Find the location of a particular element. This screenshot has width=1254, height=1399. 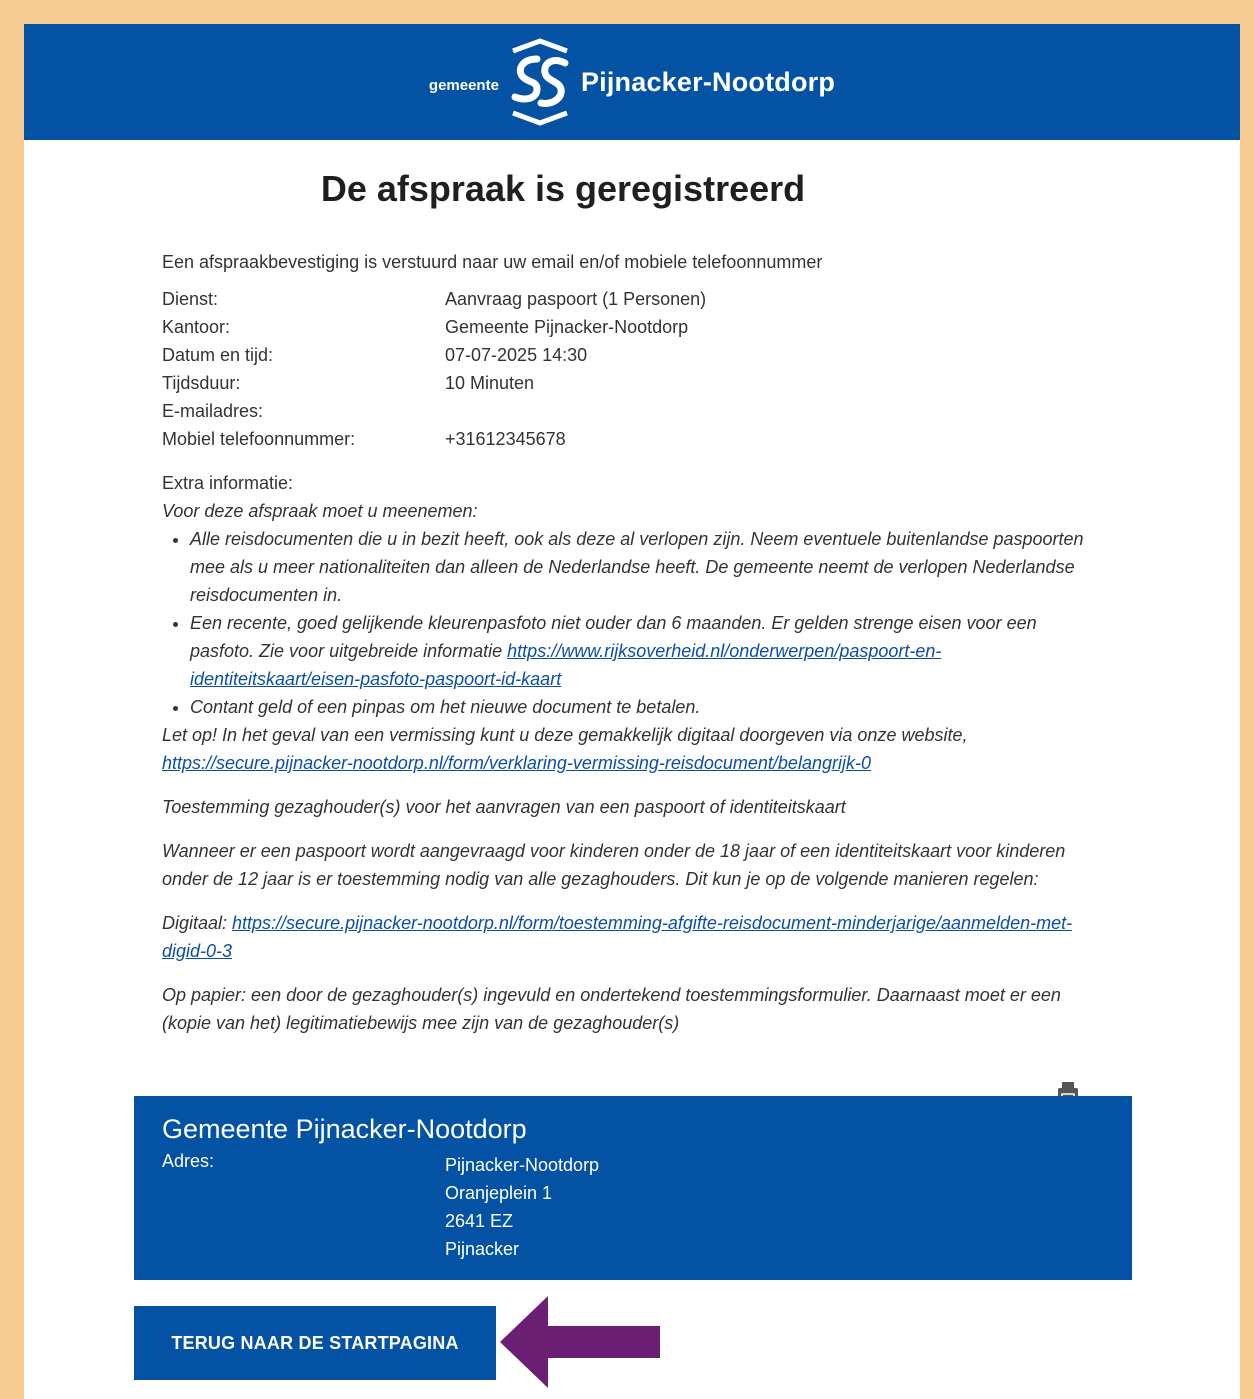

detail-row: Tijdsduur: 10 Minuten is located at coordinates (701, 383).